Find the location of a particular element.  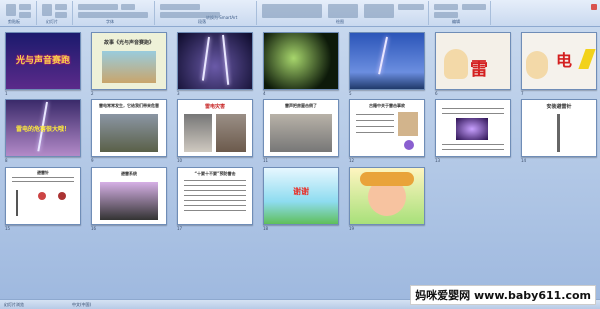

new-slide-button is located at coordinates (47, 10).